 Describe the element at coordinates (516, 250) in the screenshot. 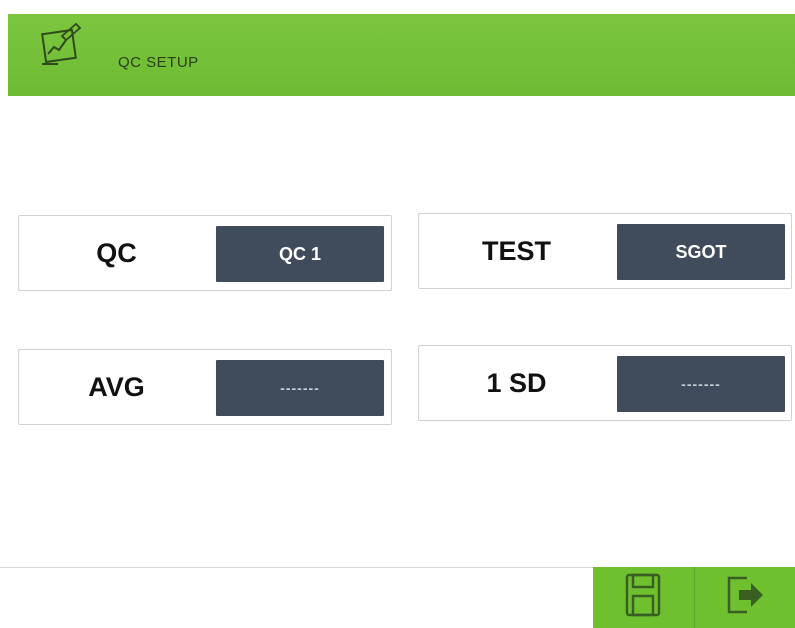

I see `test-label: TEST` at that location.